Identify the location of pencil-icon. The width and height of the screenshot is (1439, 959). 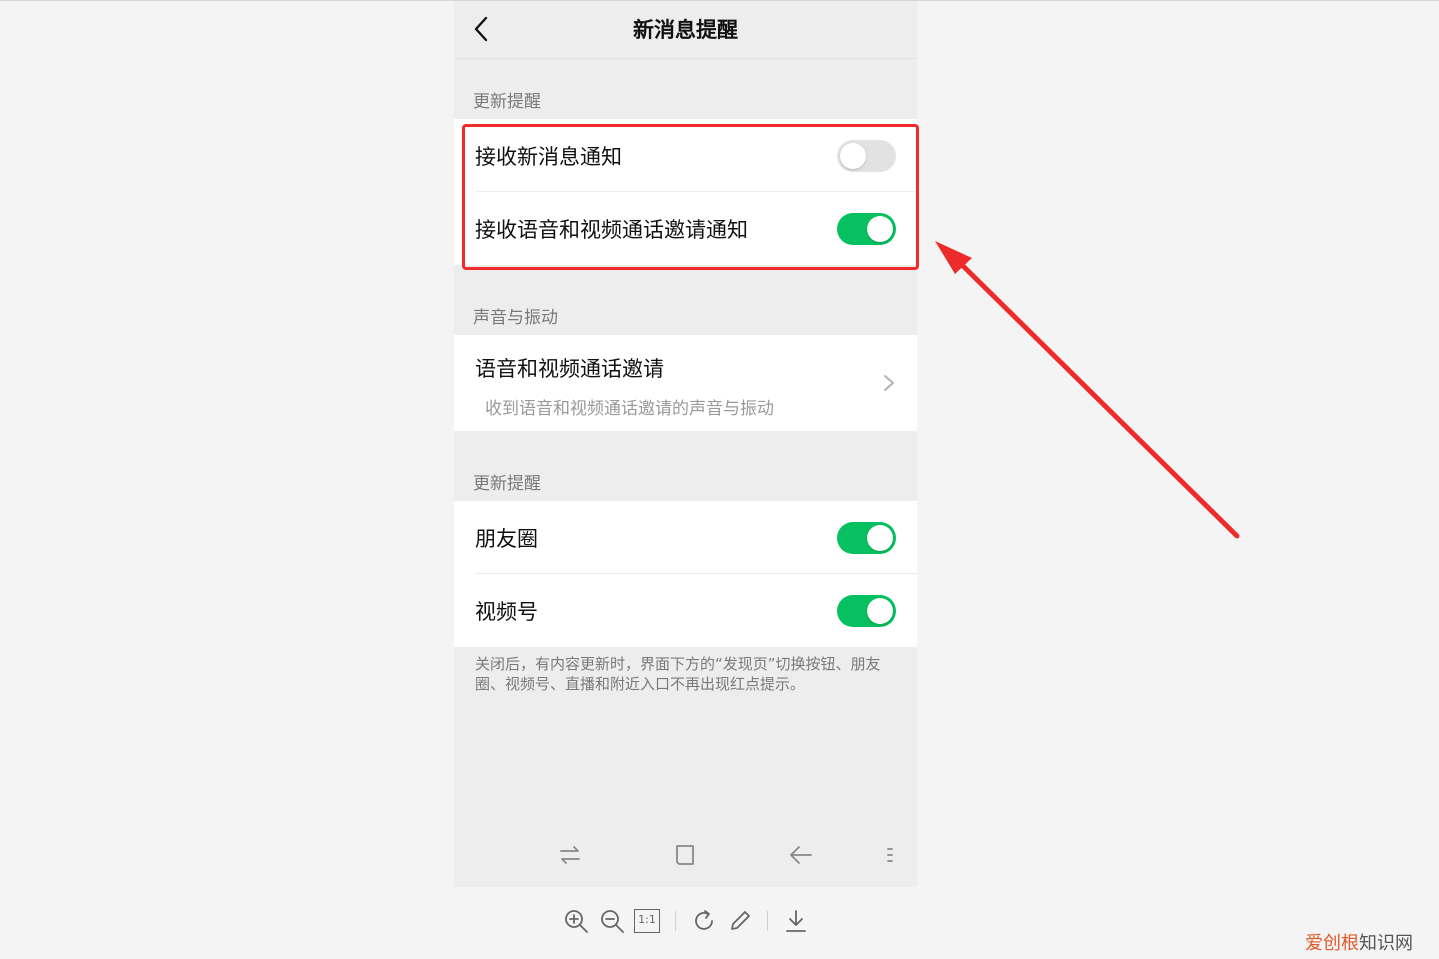
(740, 921).